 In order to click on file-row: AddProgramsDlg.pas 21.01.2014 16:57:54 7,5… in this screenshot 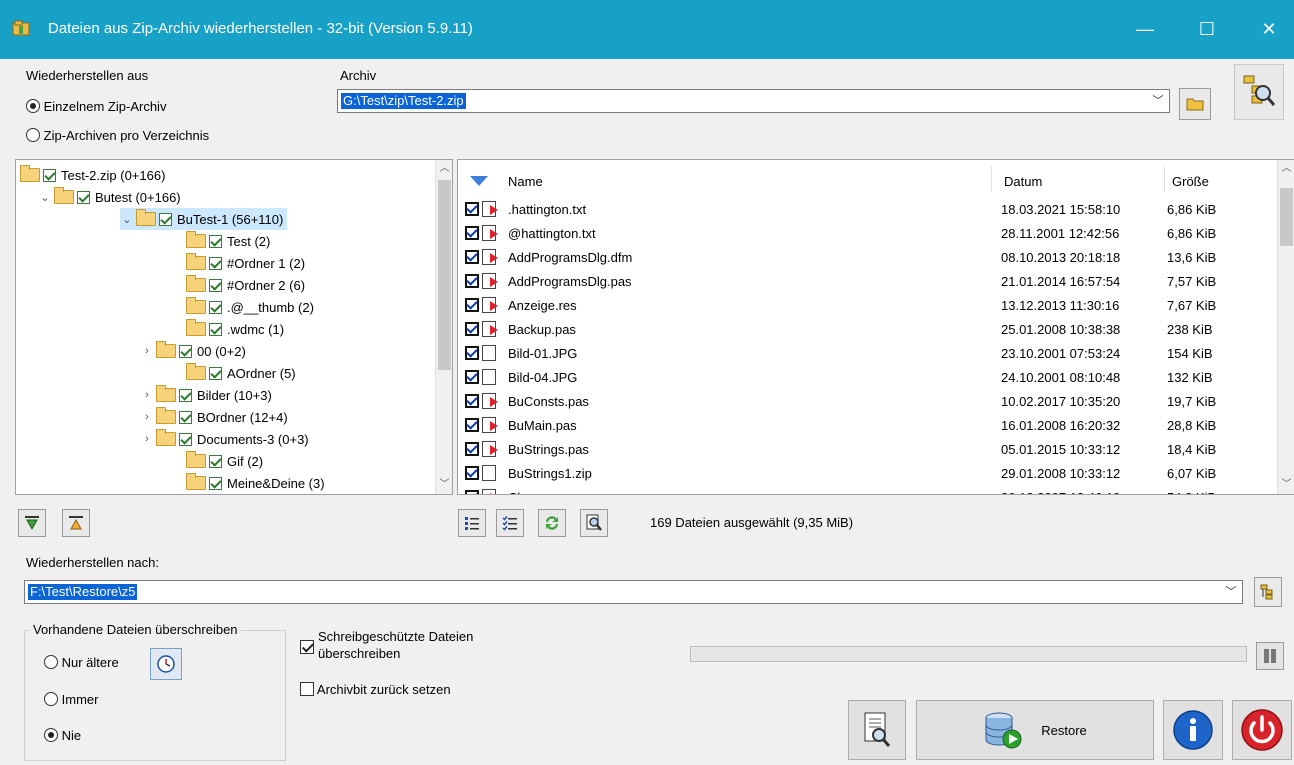, I will do `click(858, 281)`.